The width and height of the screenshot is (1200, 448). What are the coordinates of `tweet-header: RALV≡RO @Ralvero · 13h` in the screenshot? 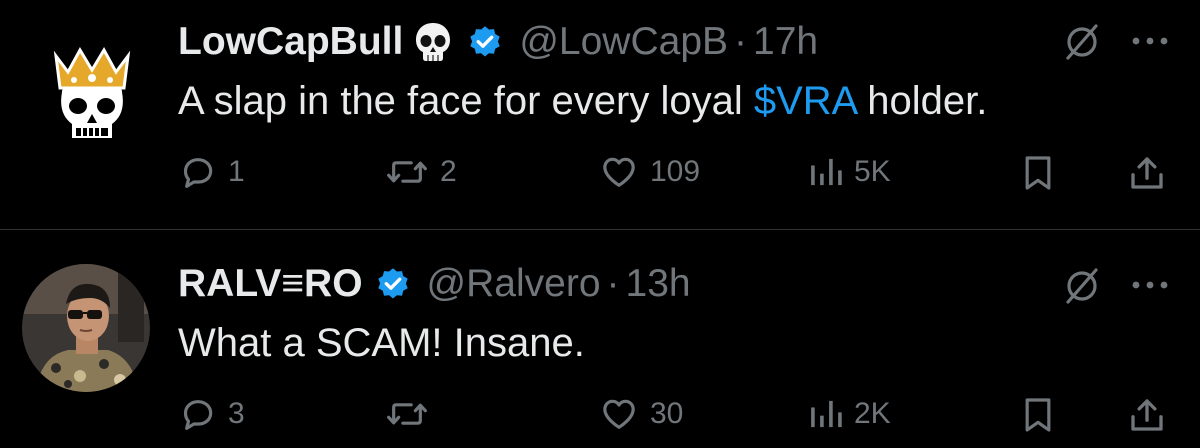 It's located at (434, 284).